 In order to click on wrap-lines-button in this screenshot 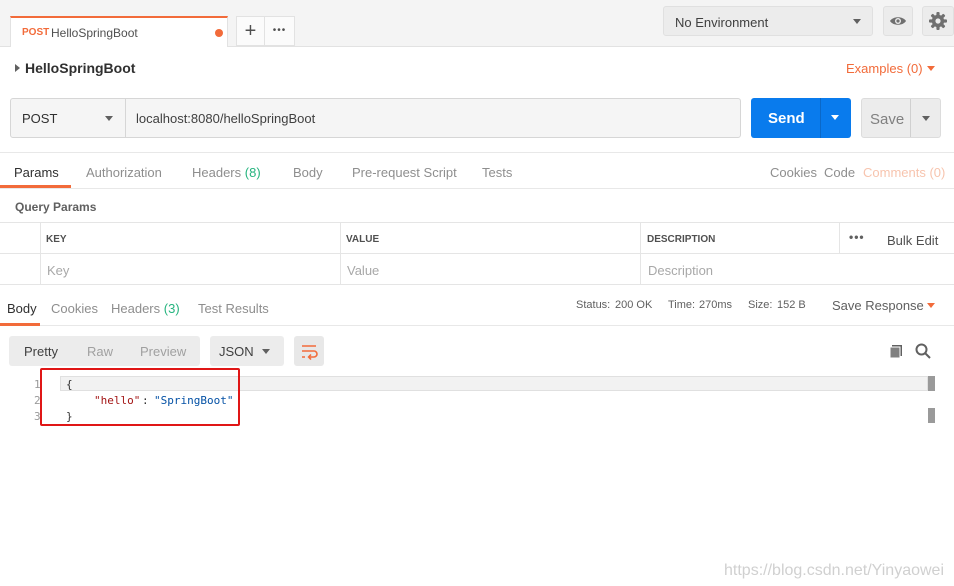, I will do `click(309, 351)`.